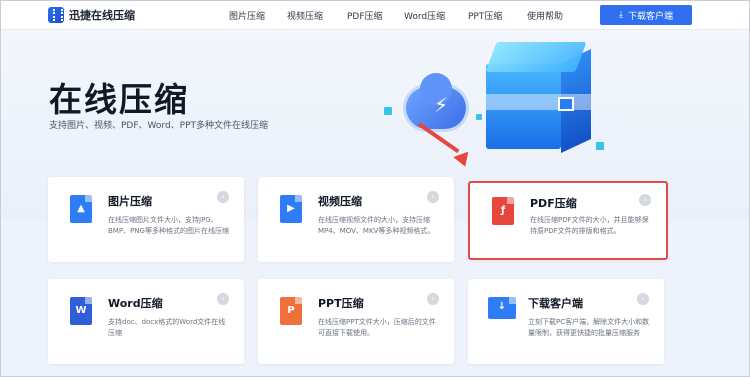  Describe the element at coordinates (119, 99) in the screenshot. I see `hero-title: 在线压缩` at that location.